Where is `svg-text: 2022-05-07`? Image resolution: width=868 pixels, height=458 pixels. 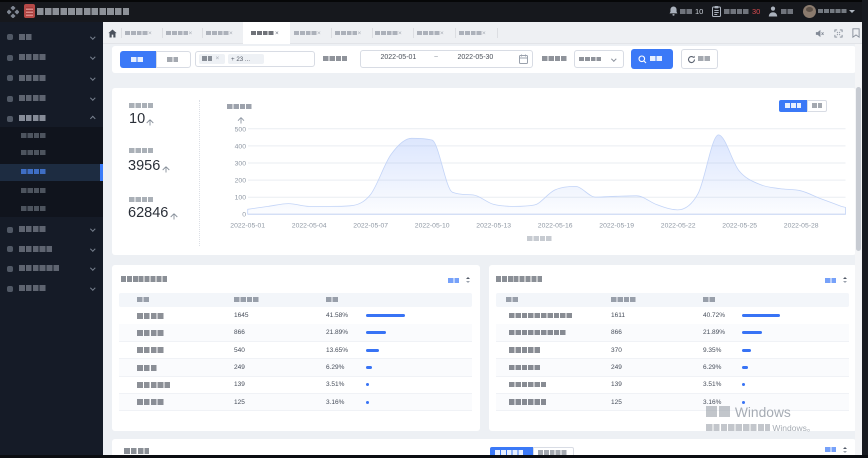
svg-text: 2022-05-07 is located at coordinates (370, 225).